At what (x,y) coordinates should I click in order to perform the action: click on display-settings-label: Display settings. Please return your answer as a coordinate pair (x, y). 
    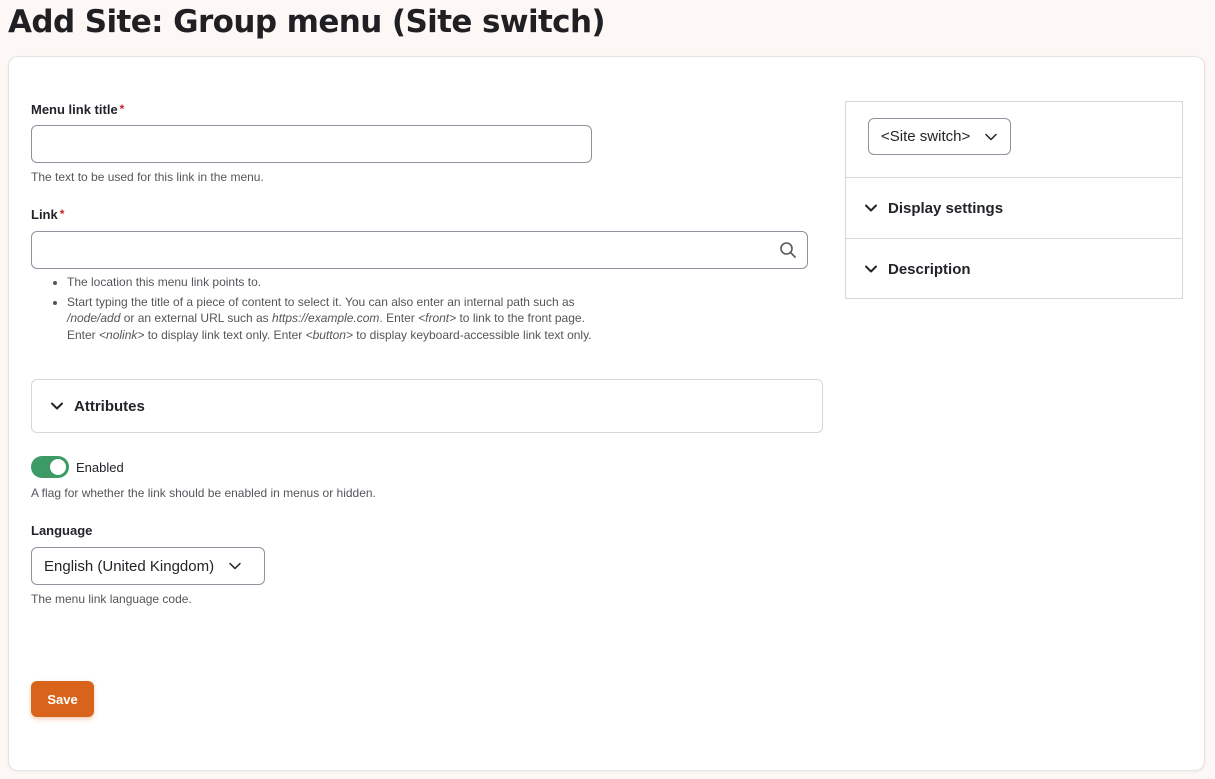
    Looking at the image, I should click on (946, 208).